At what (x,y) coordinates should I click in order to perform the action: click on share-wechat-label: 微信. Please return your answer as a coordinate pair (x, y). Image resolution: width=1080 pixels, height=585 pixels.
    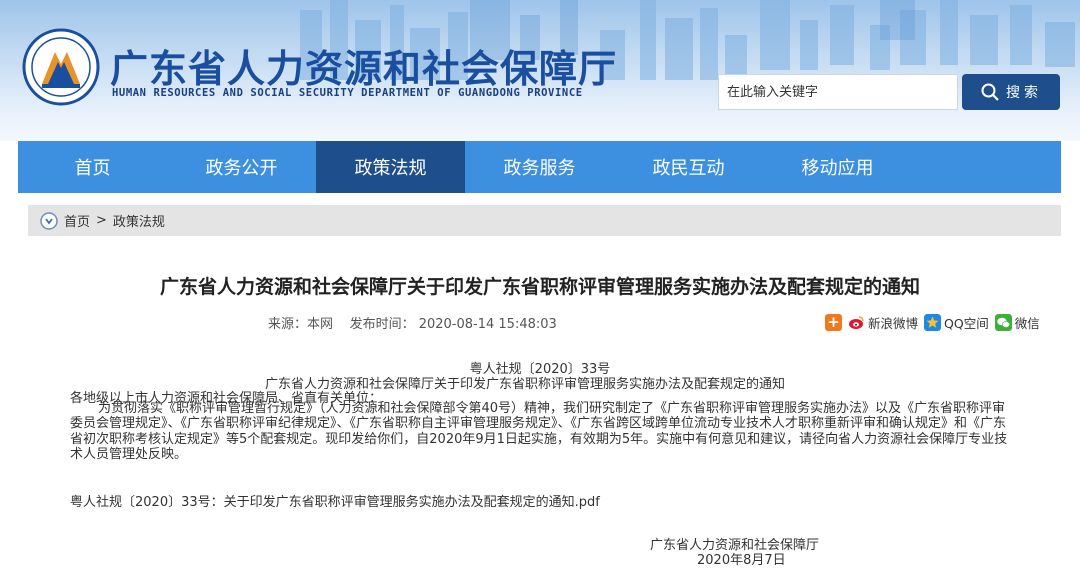
    Looking at the image, I should click on (1027, 323).